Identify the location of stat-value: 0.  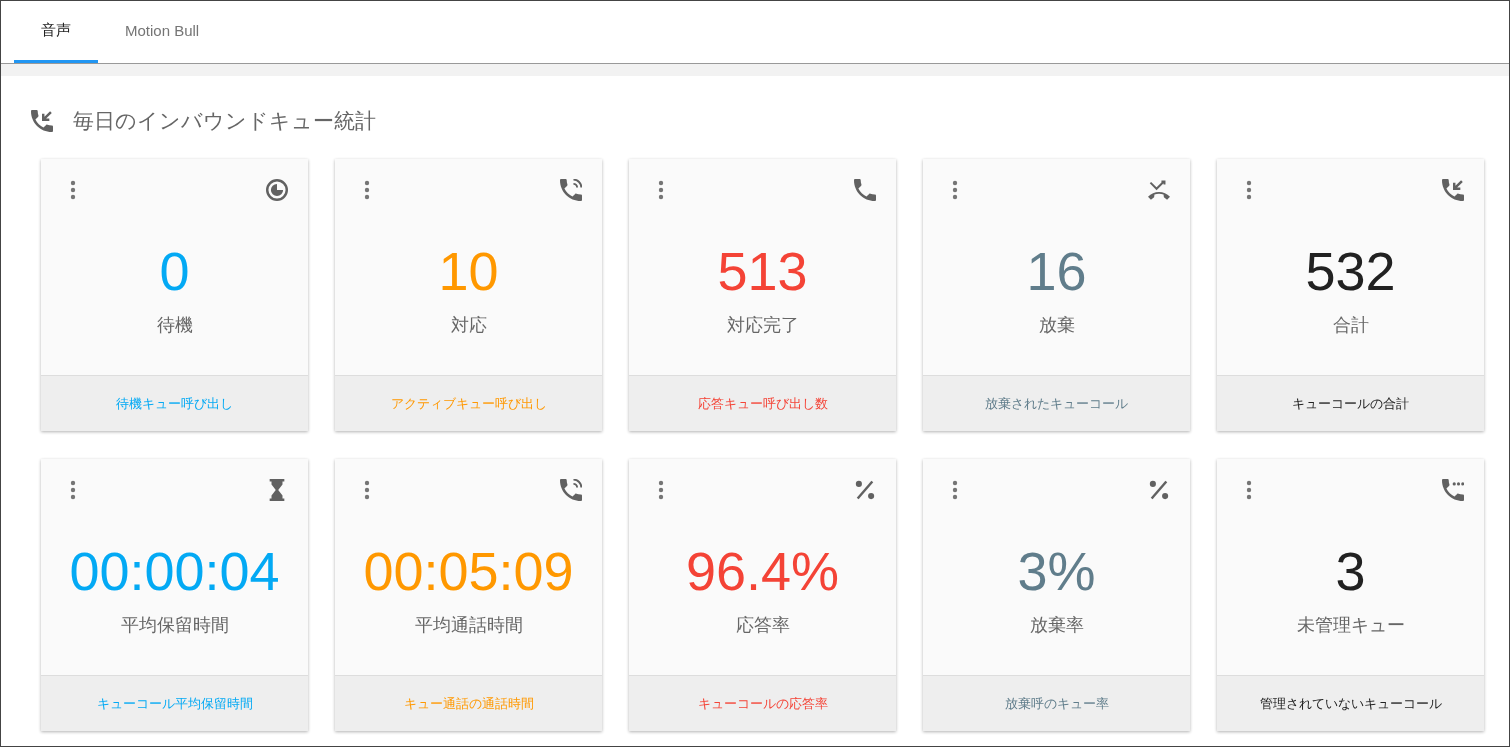
(174, 271).